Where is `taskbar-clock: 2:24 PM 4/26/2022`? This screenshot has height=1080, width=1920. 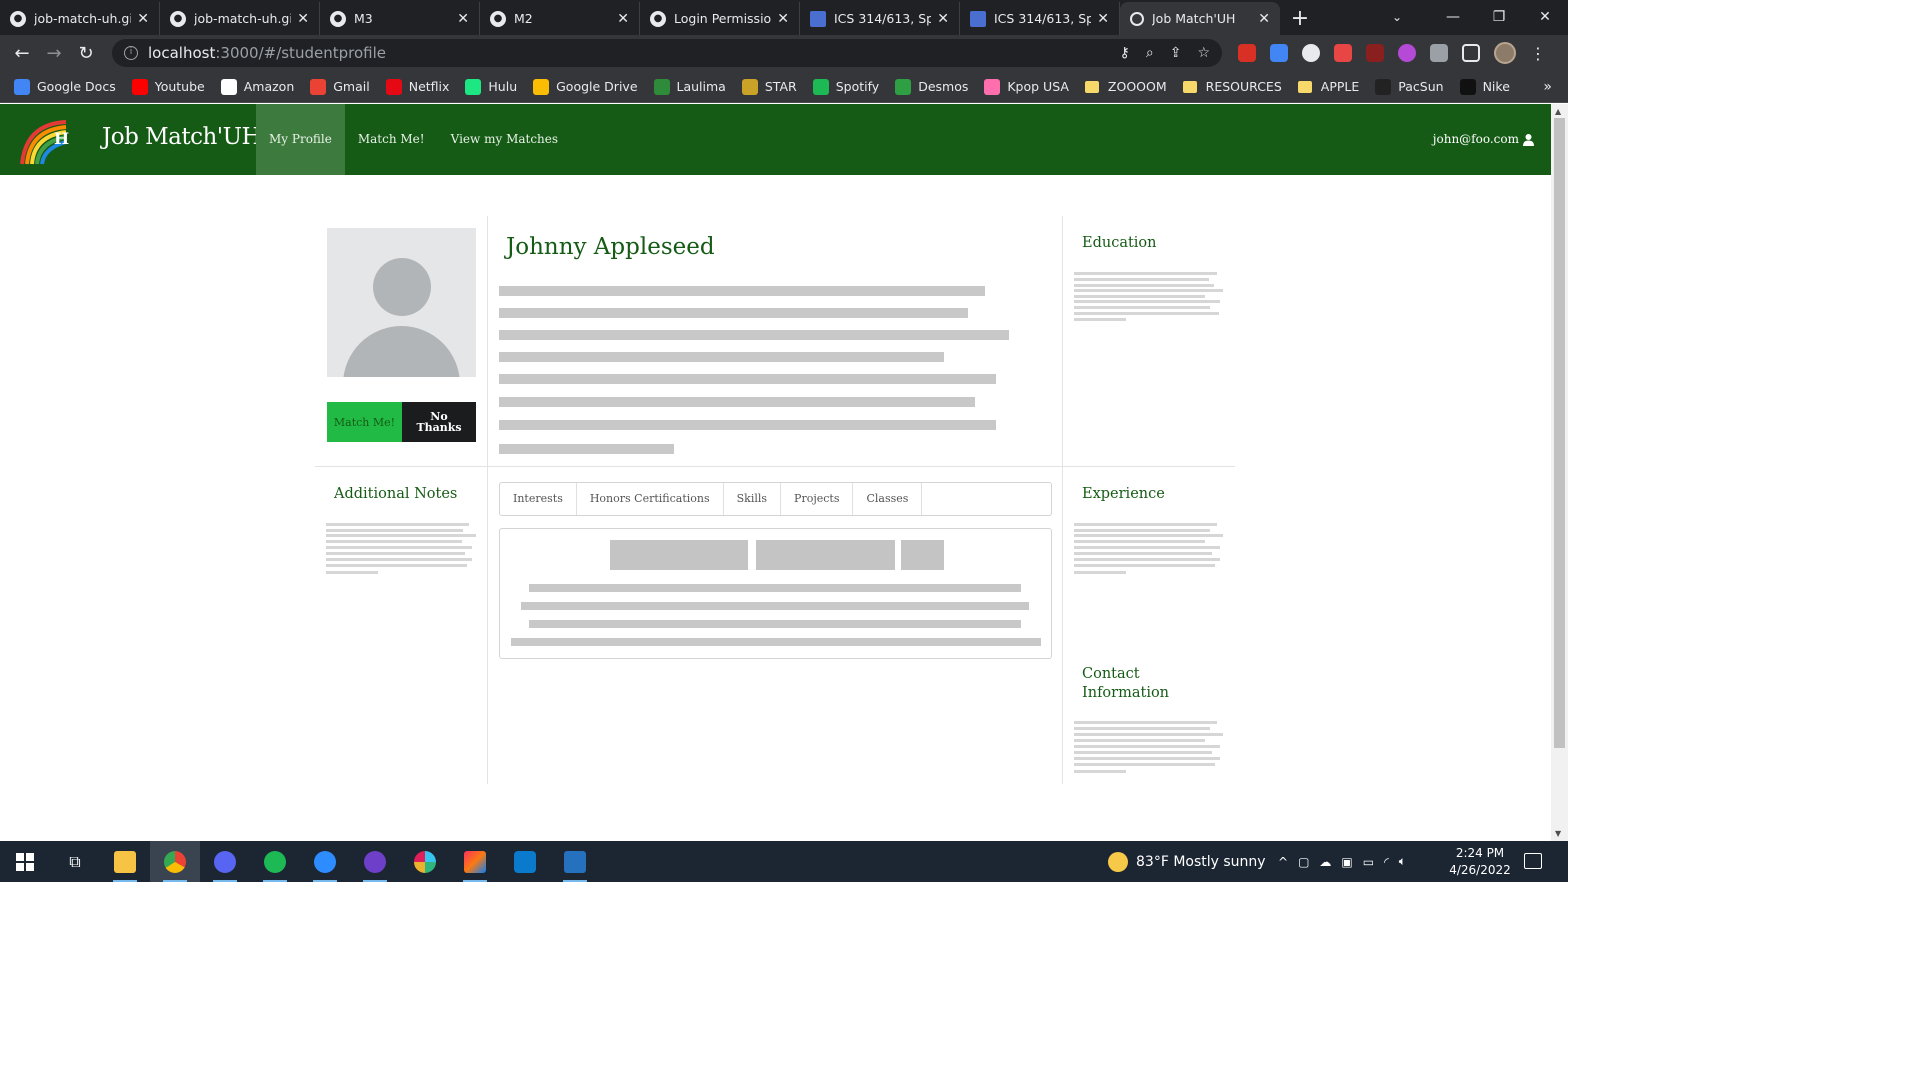 taskbar-clock: 2:24 PM 4/26/2022 is located at coordinates (1480, 862).